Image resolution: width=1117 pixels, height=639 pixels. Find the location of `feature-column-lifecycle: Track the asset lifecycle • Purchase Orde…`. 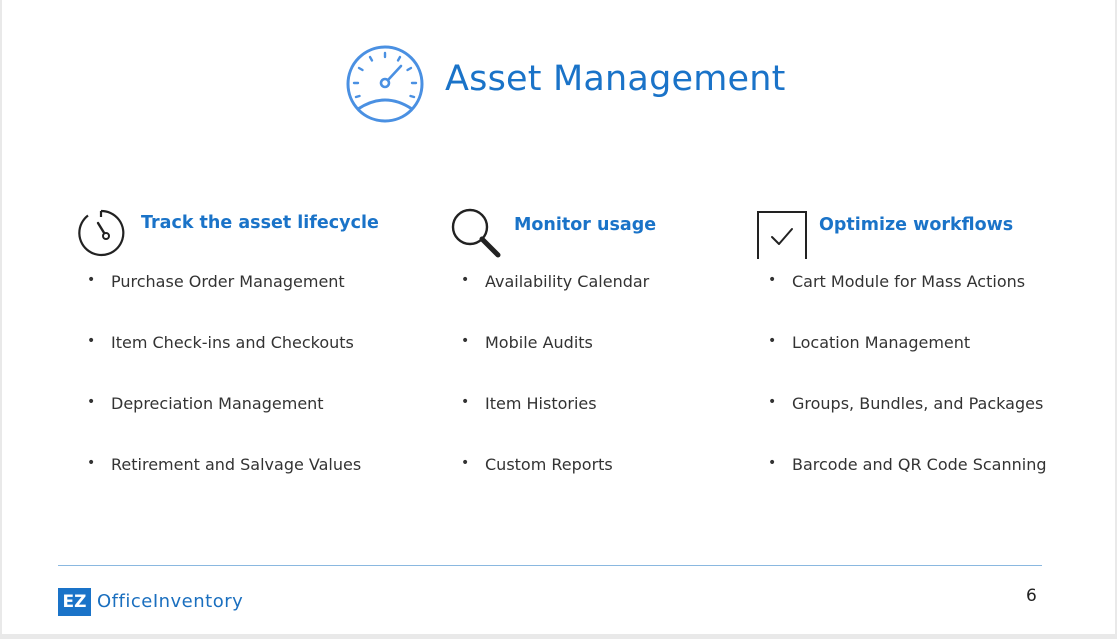

feature-column-lifecycle: Track the asset lifecycle • Purchase Orde… is located at coordinates (244, 337).